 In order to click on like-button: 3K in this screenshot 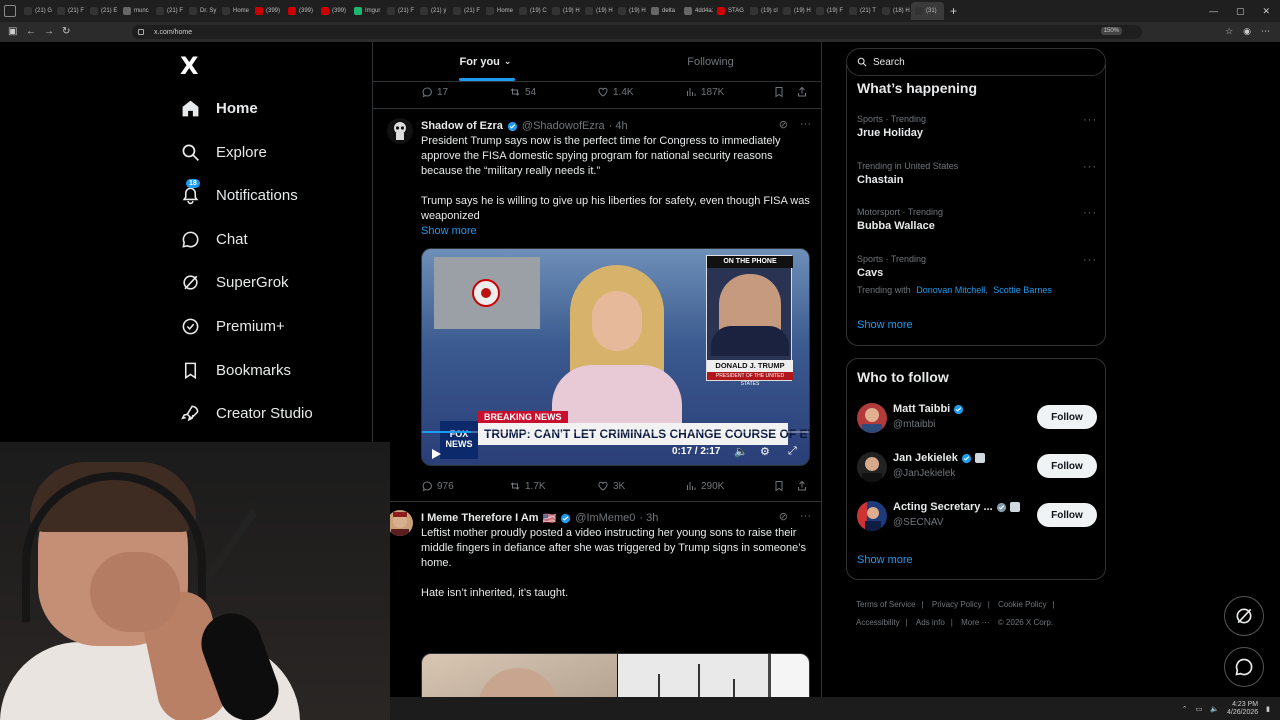, I will do `click(611, 486)`.